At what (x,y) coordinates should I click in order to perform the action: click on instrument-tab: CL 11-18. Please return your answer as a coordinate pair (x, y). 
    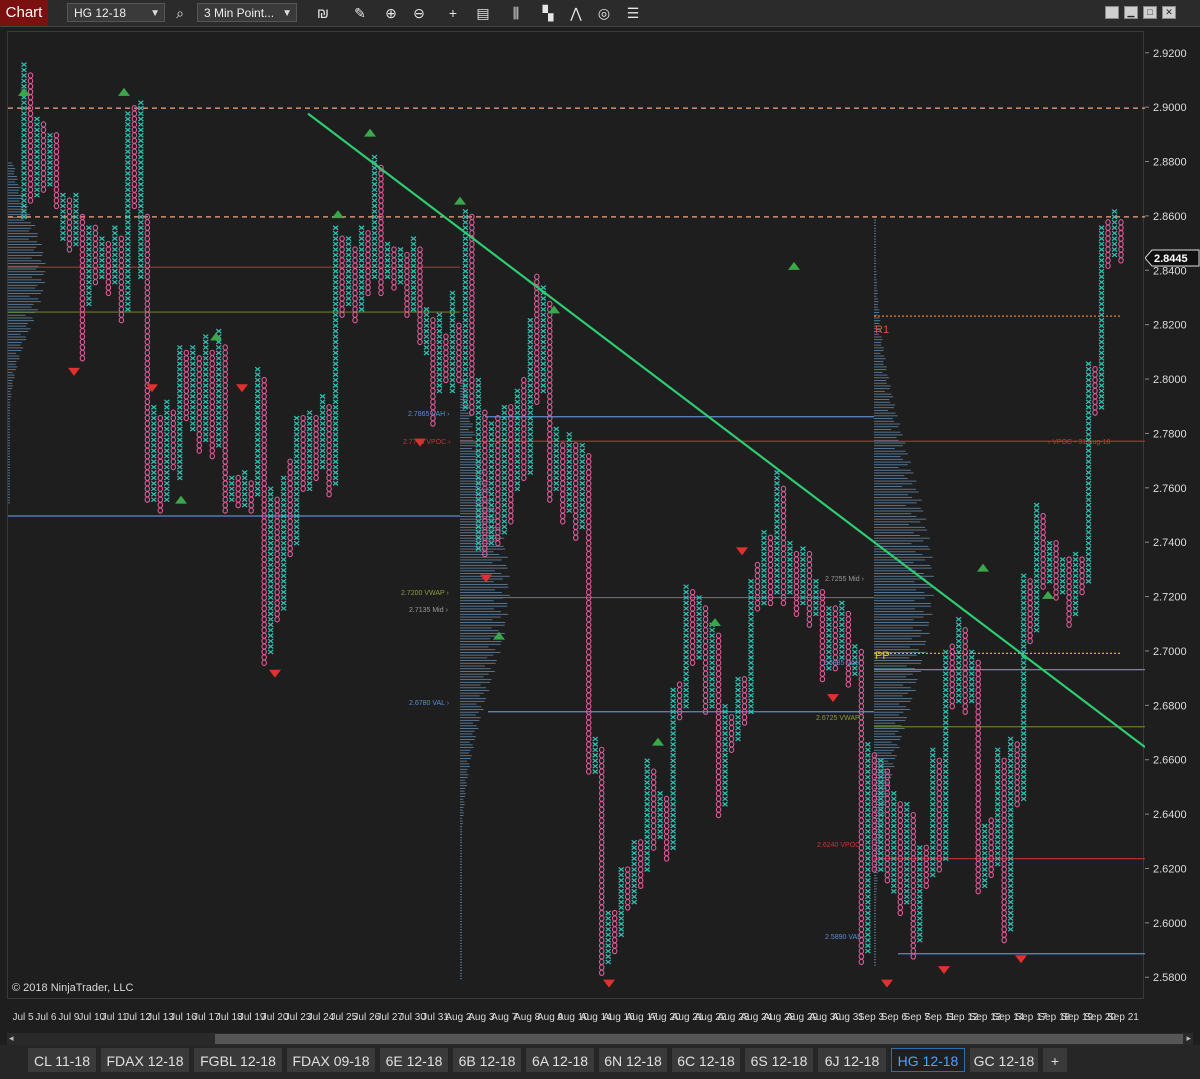
    Looking at the image, I should click on (62, 1060).